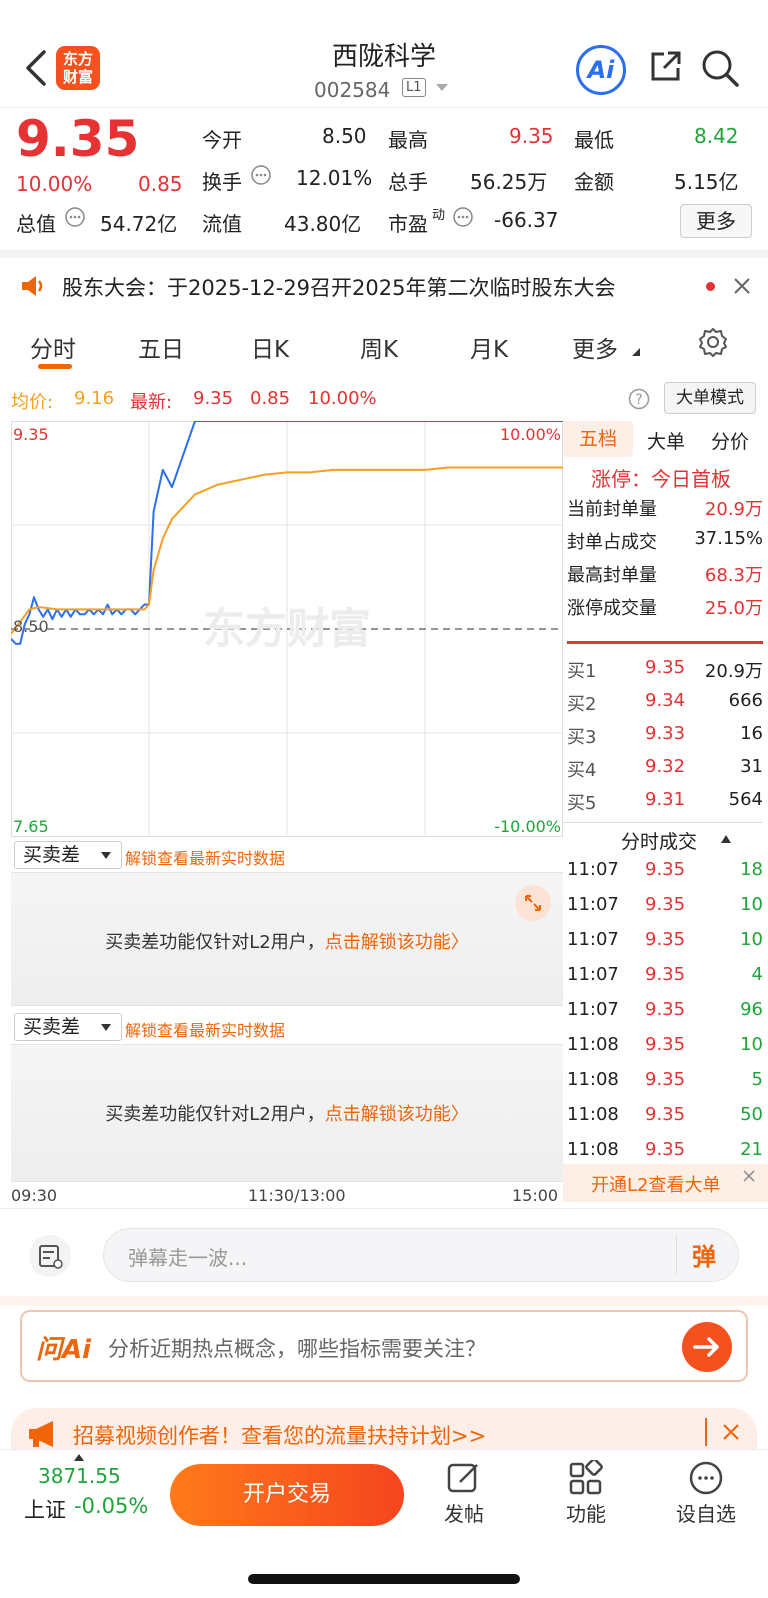 The height and width of the screenshot is (1598, 768). I want to click on stat-label: 最高封单量, so click(612, 575).